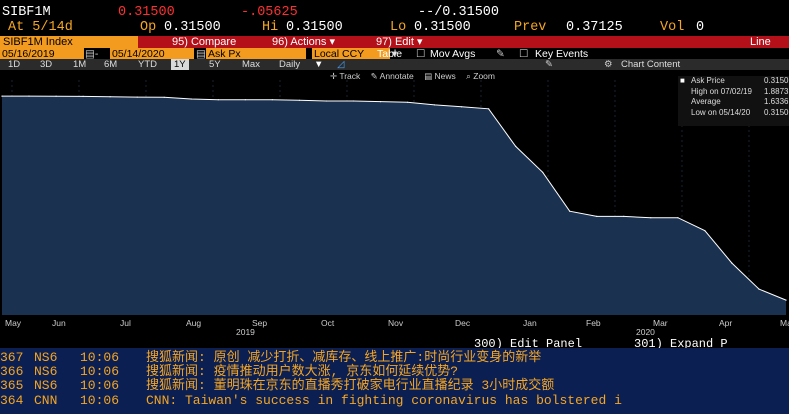 This screenshot has width=789, height=414. What do you see at coordinates (349, 76) in the screenshot?
I see `track-tool: Track` at bounding box center [349, 76].